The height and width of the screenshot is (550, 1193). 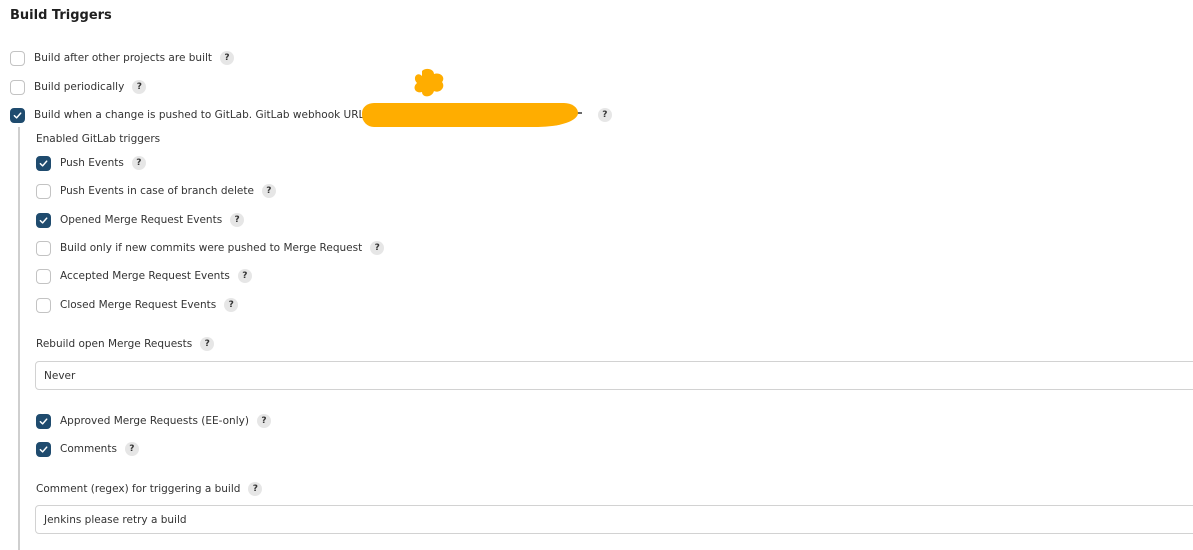 I want to click on section-title: Build Triggers, so click(x=61, y=15).